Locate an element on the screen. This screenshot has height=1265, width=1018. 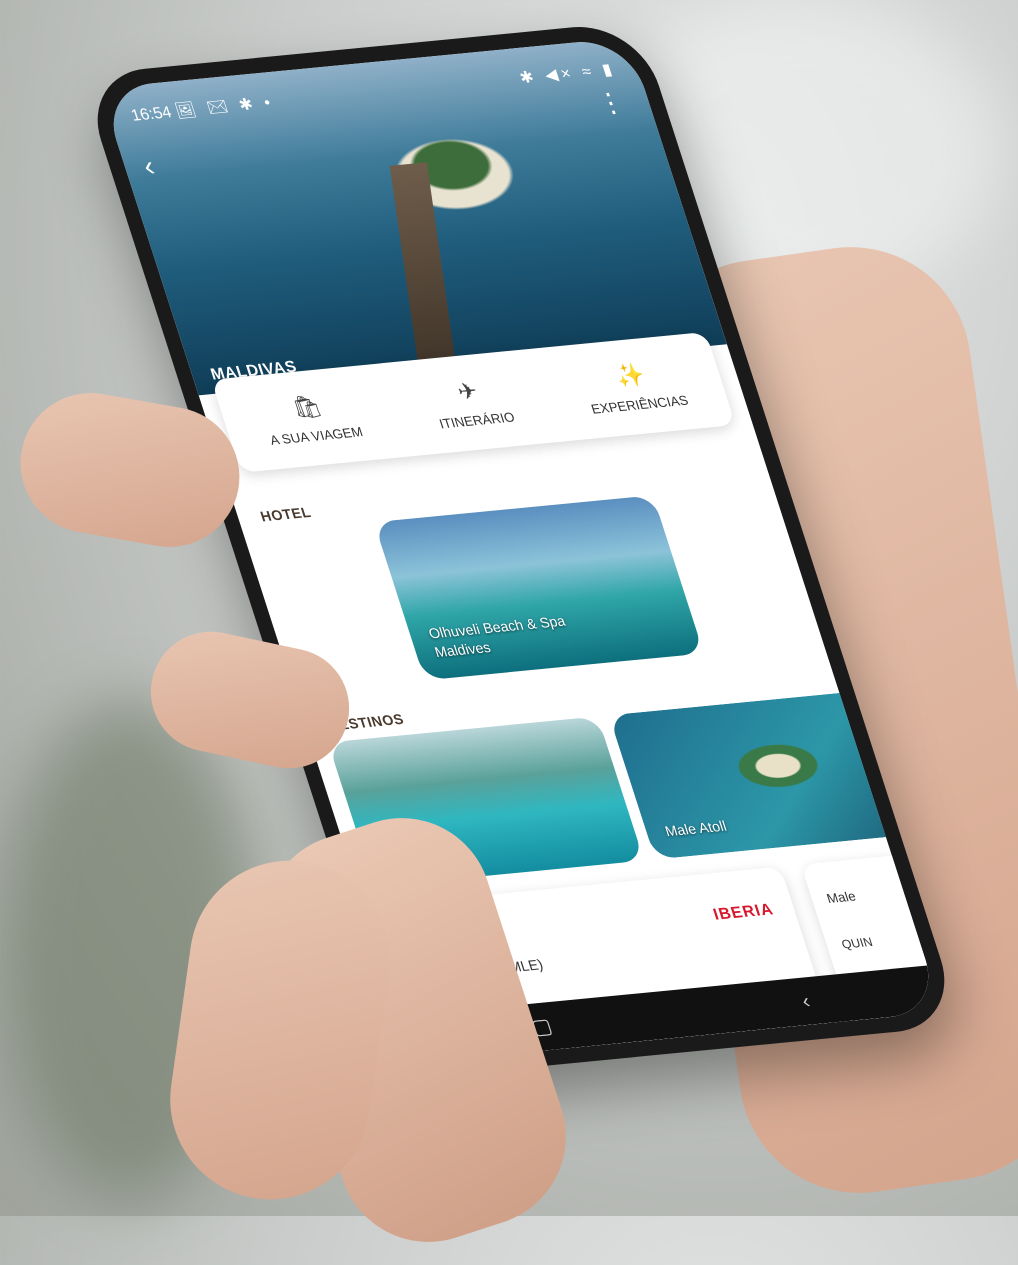
bag-icon: 🛍 is located at coordinates (307, 406).